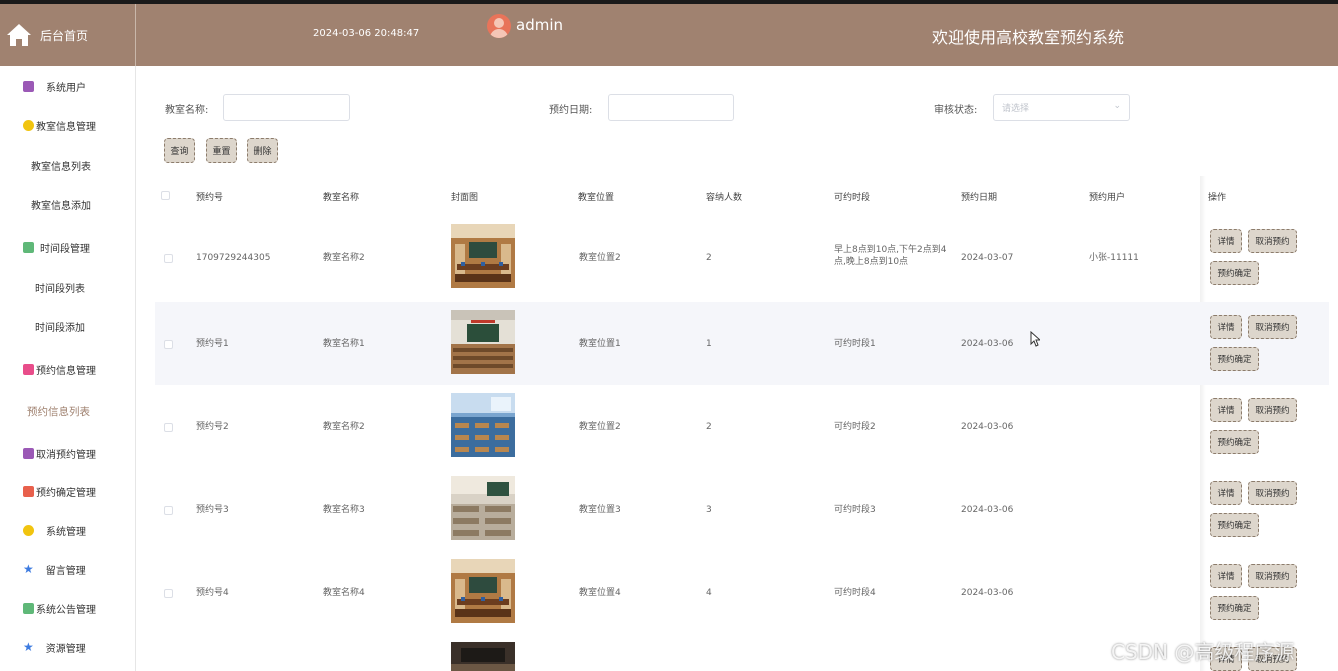  I want to click on sidebar-item-timeslot-list: 时间段列表, so click(68, 287).